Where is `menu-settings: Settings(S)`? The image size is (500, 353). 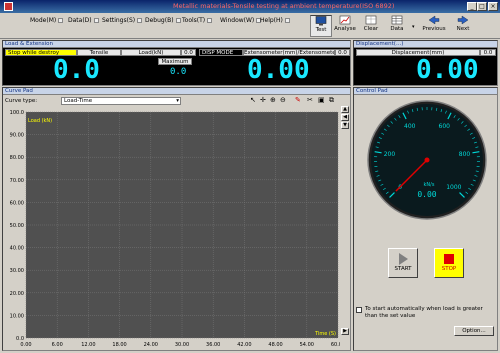 menu-settings: Settings(S) is located at coordinates (122, 20).